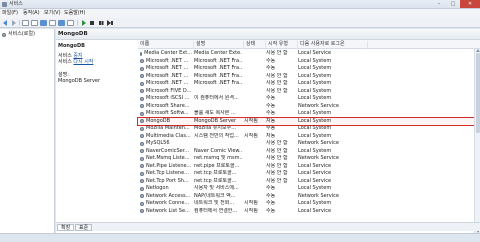  I want to click on service-name-cell: Netlogon, so click(166, 189).